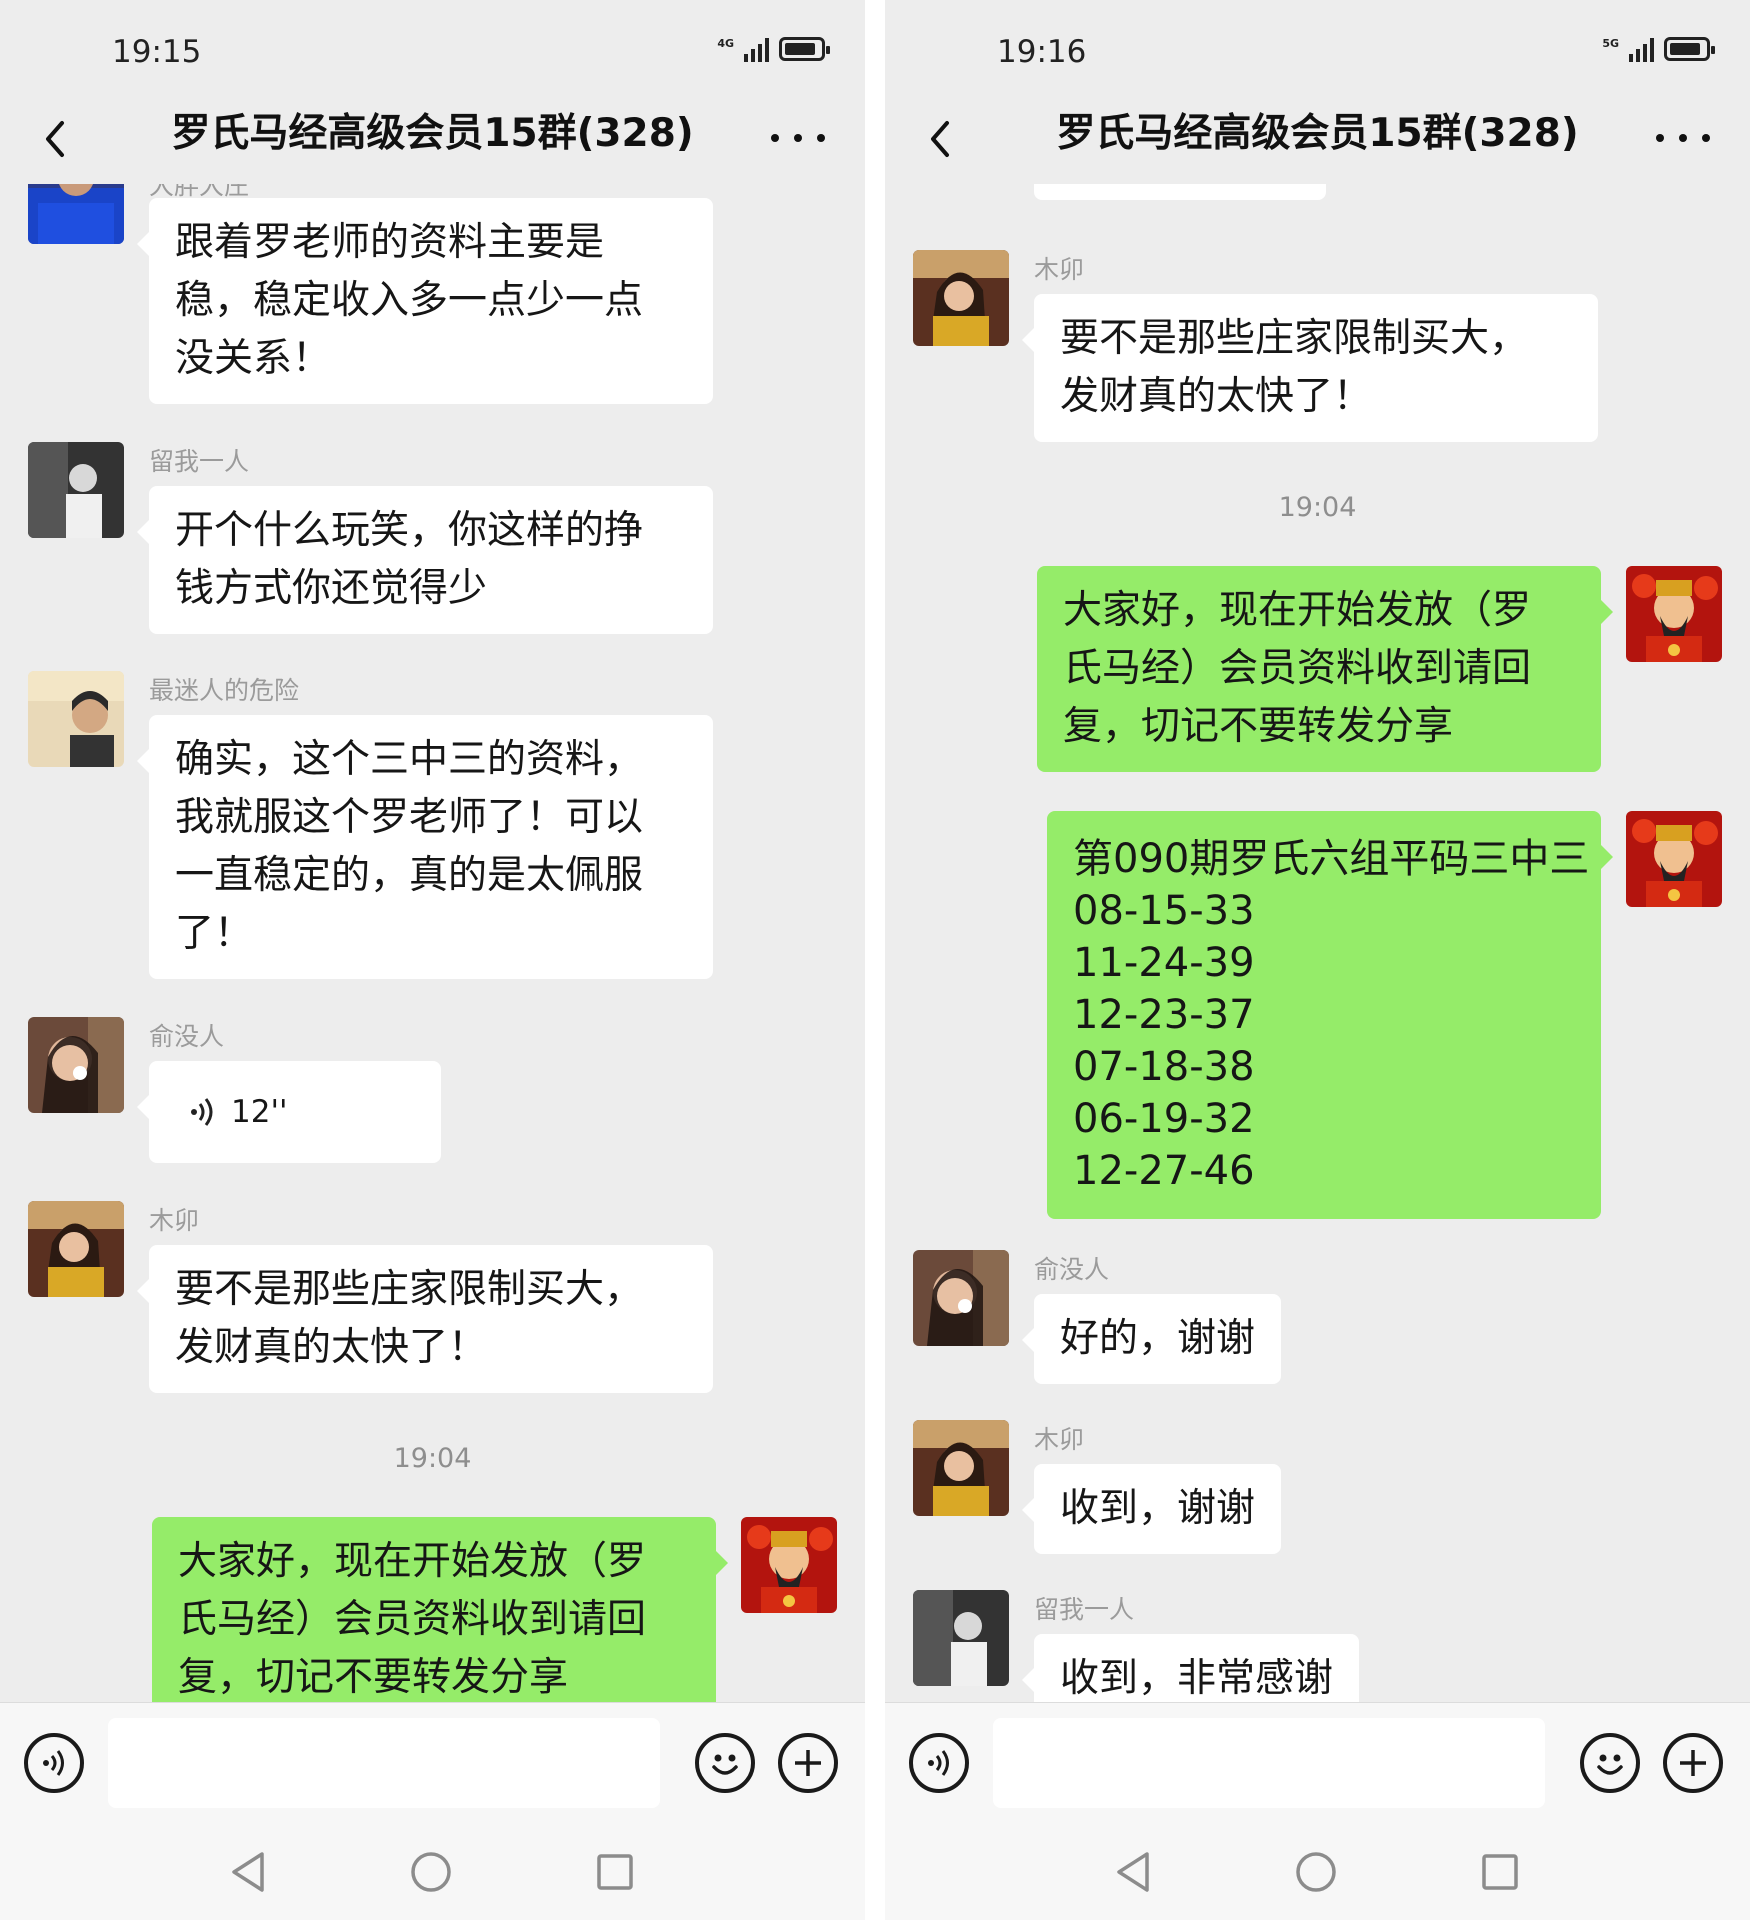 The image size is (1750, 1920). What do you see at coordinates (1180, 192) in the screenshot?
I see `message-bubble-partial` at bounding box center [1180, 192].